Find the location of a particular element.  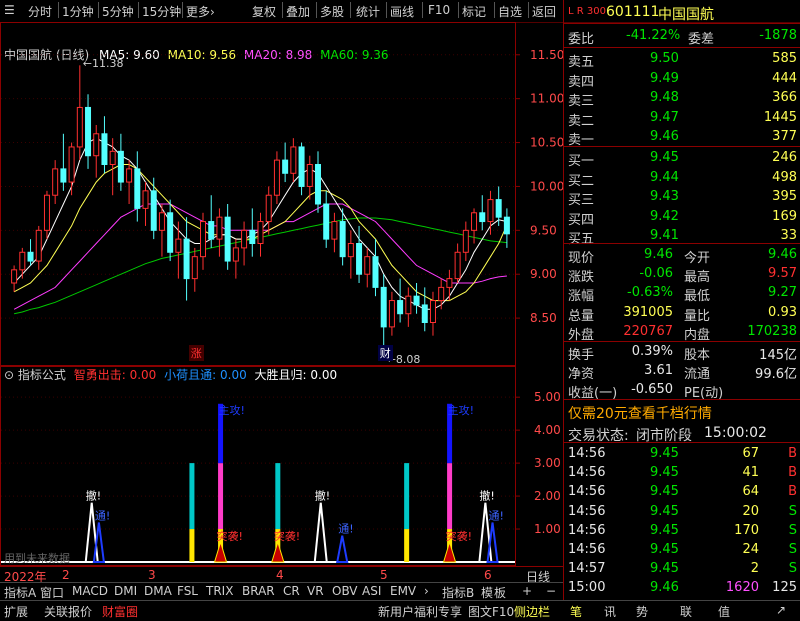

tab-brar: BRAR is located at coordinates (258, 591).